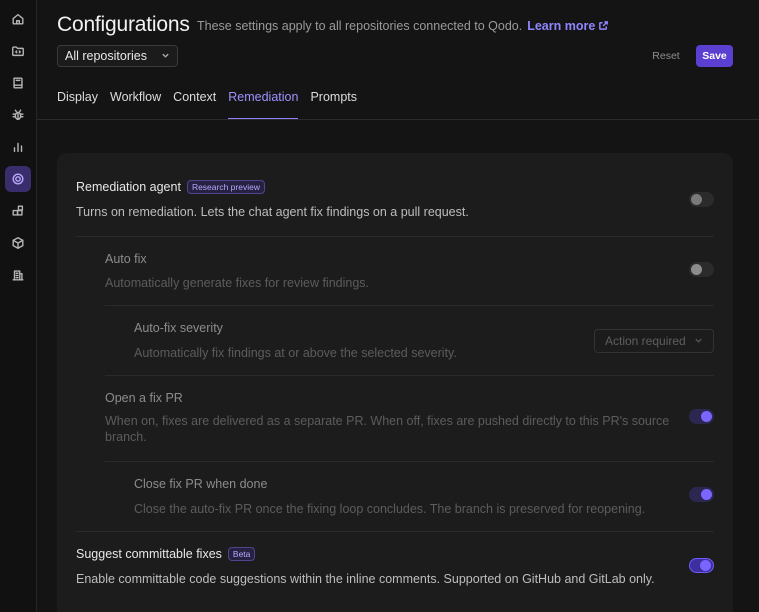 The width and height of the screenshot is (759, 612). I want to click on save-button: Save, so click(714, 56).